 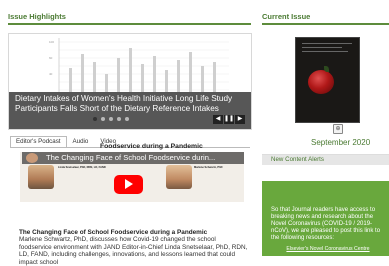 What do you see at coordinates (37, 16) in the screenshot?
I see `issue-highlights-title: Issue Highlights` at bounding box center [37, 16].